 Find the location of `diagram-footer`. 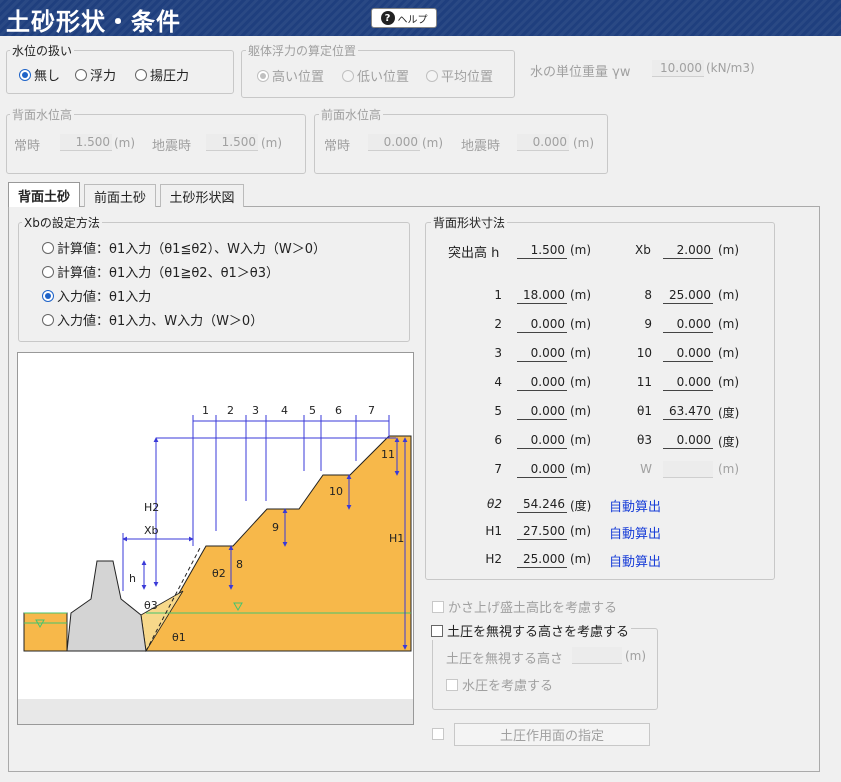

diagram-footer is located at coordinates (215, 711).